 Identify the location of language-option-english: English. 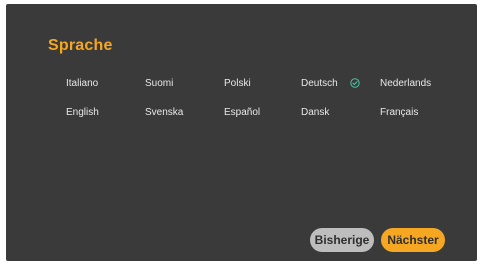
(82, 112).